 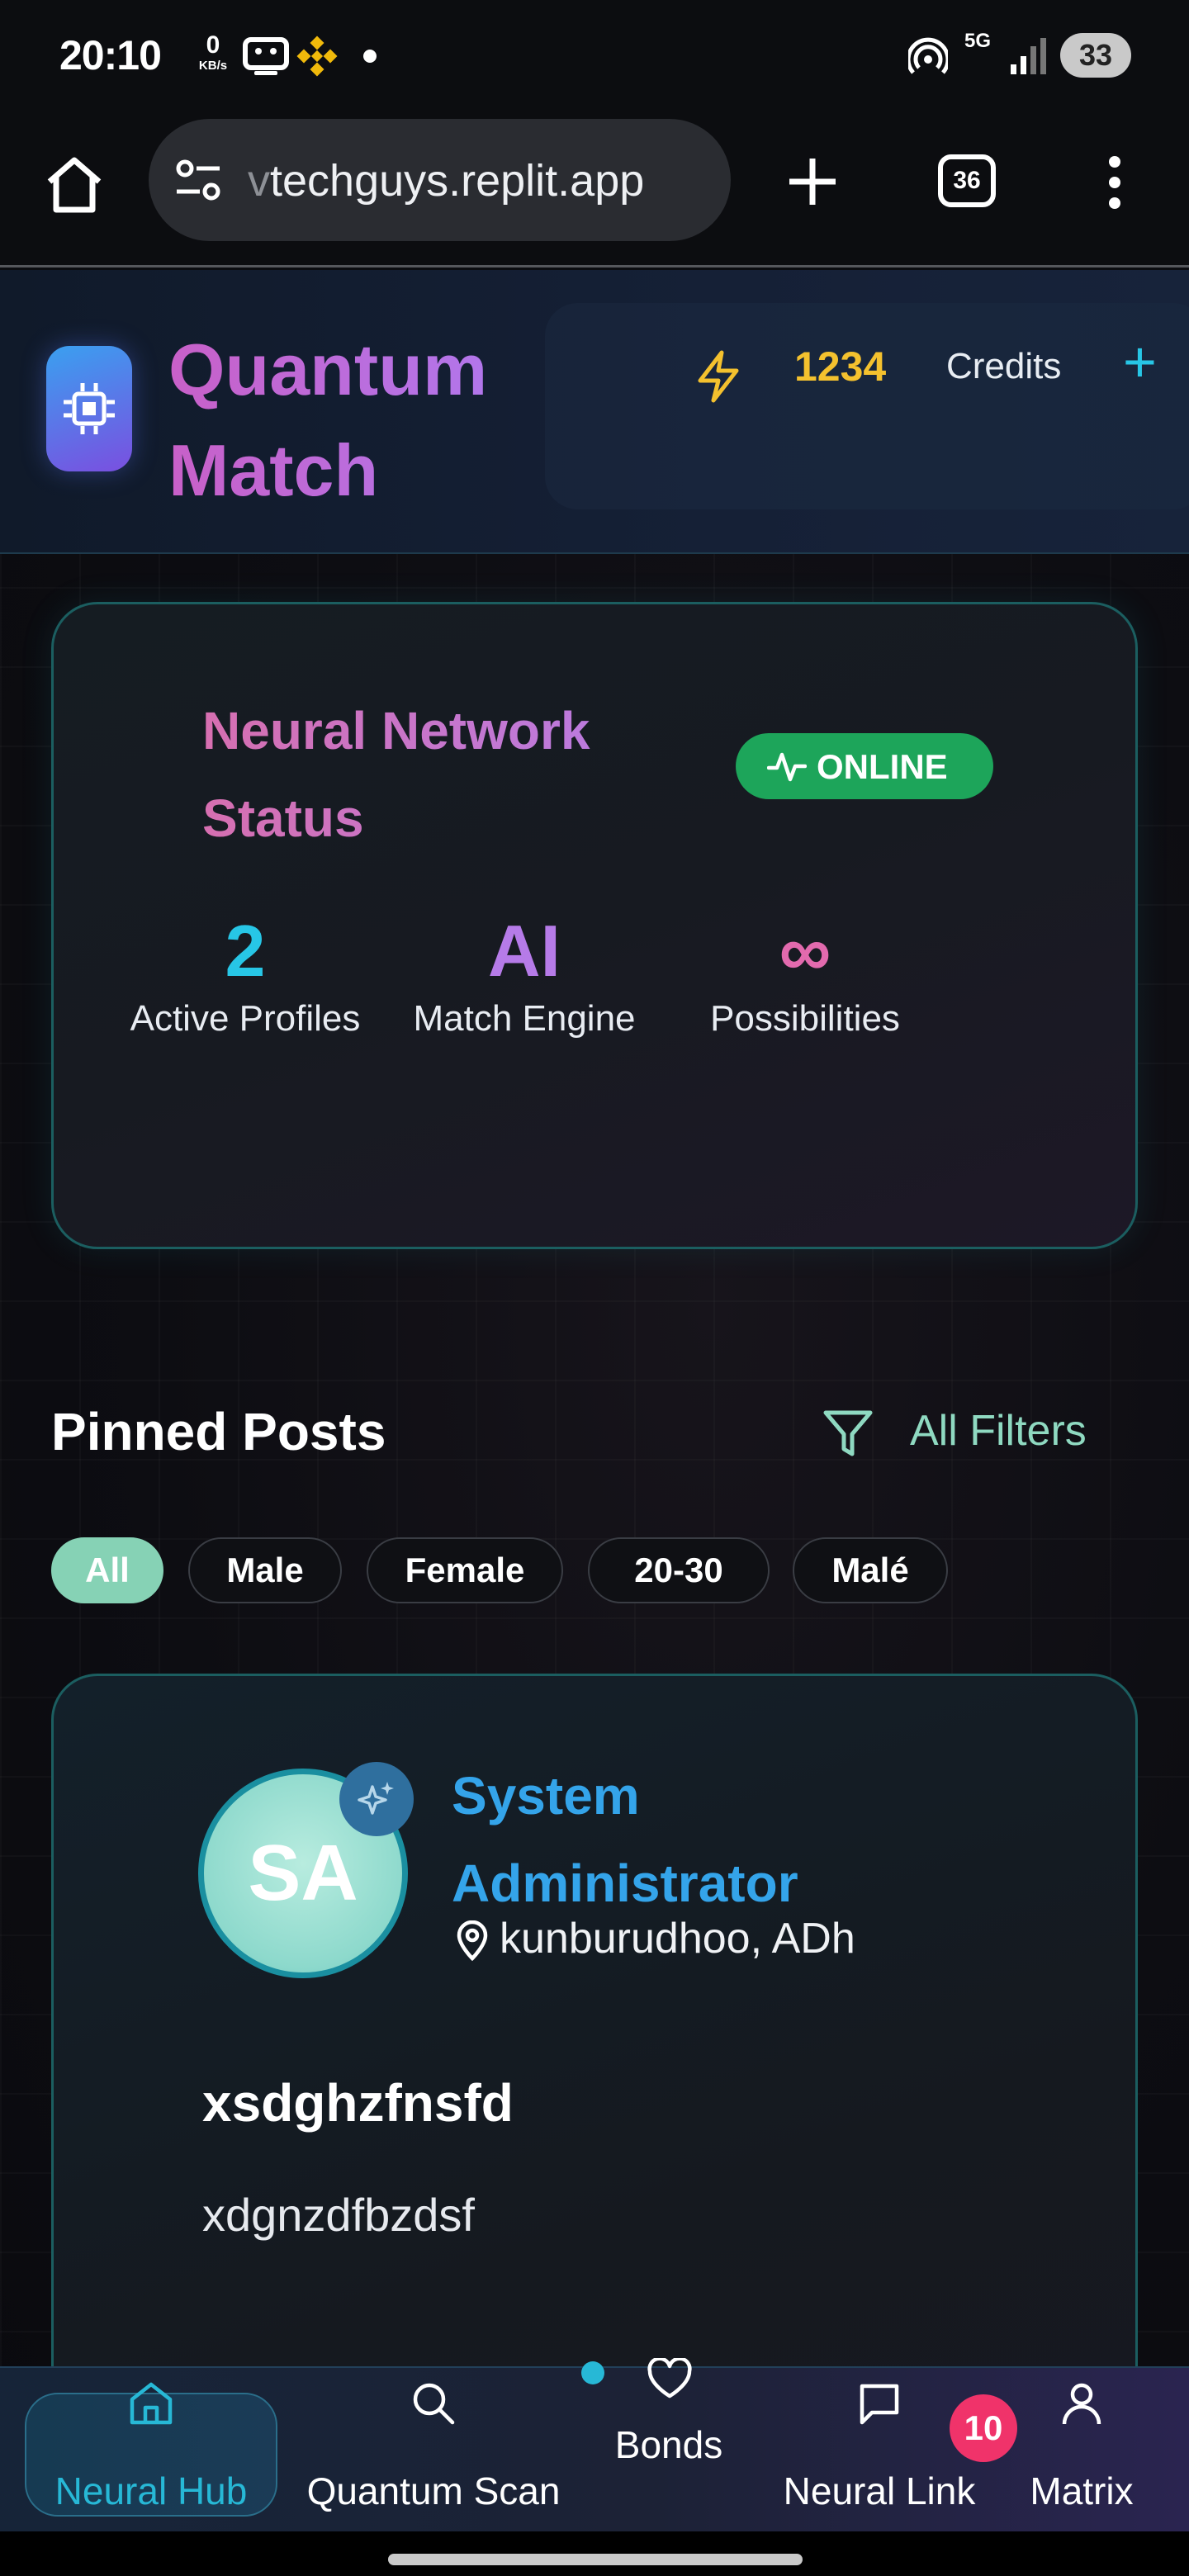 What do you see at coordinates (1081, 2404) in the screenshot?
I see `user-icon` at bounding box center [1081, 2404].